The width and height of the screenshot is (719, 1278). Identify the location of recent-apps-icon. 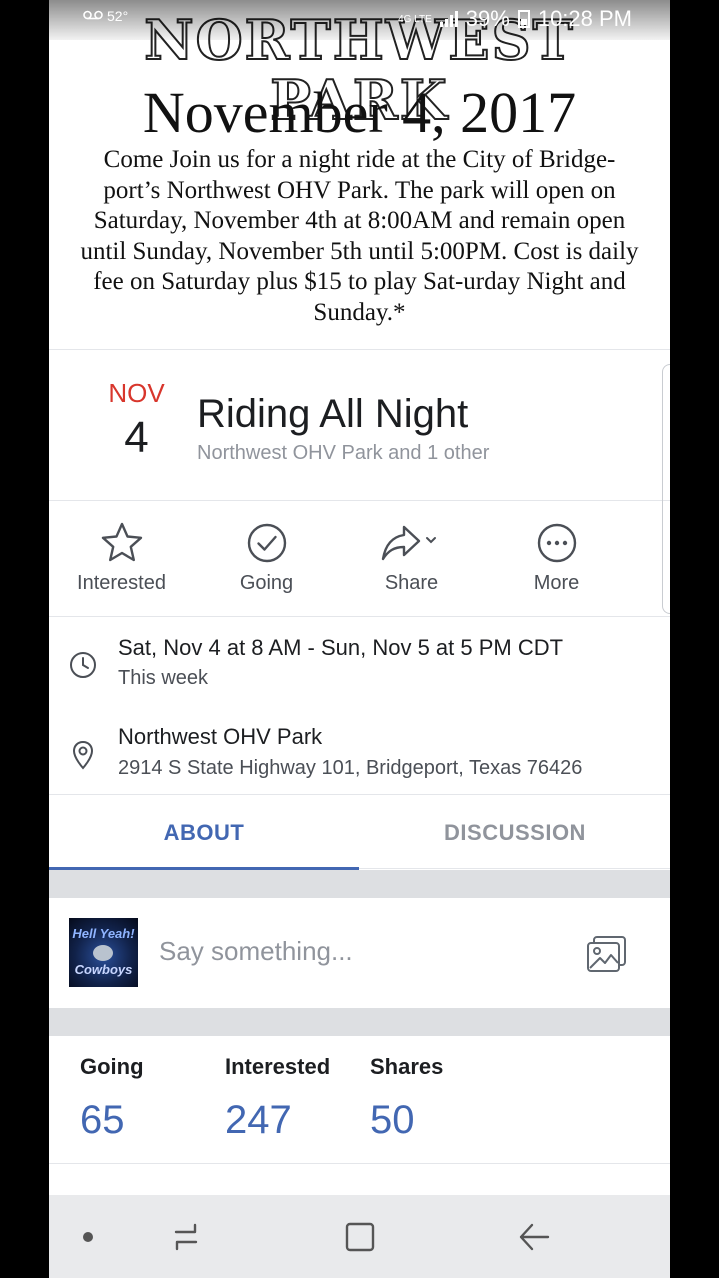
(186, 1237).